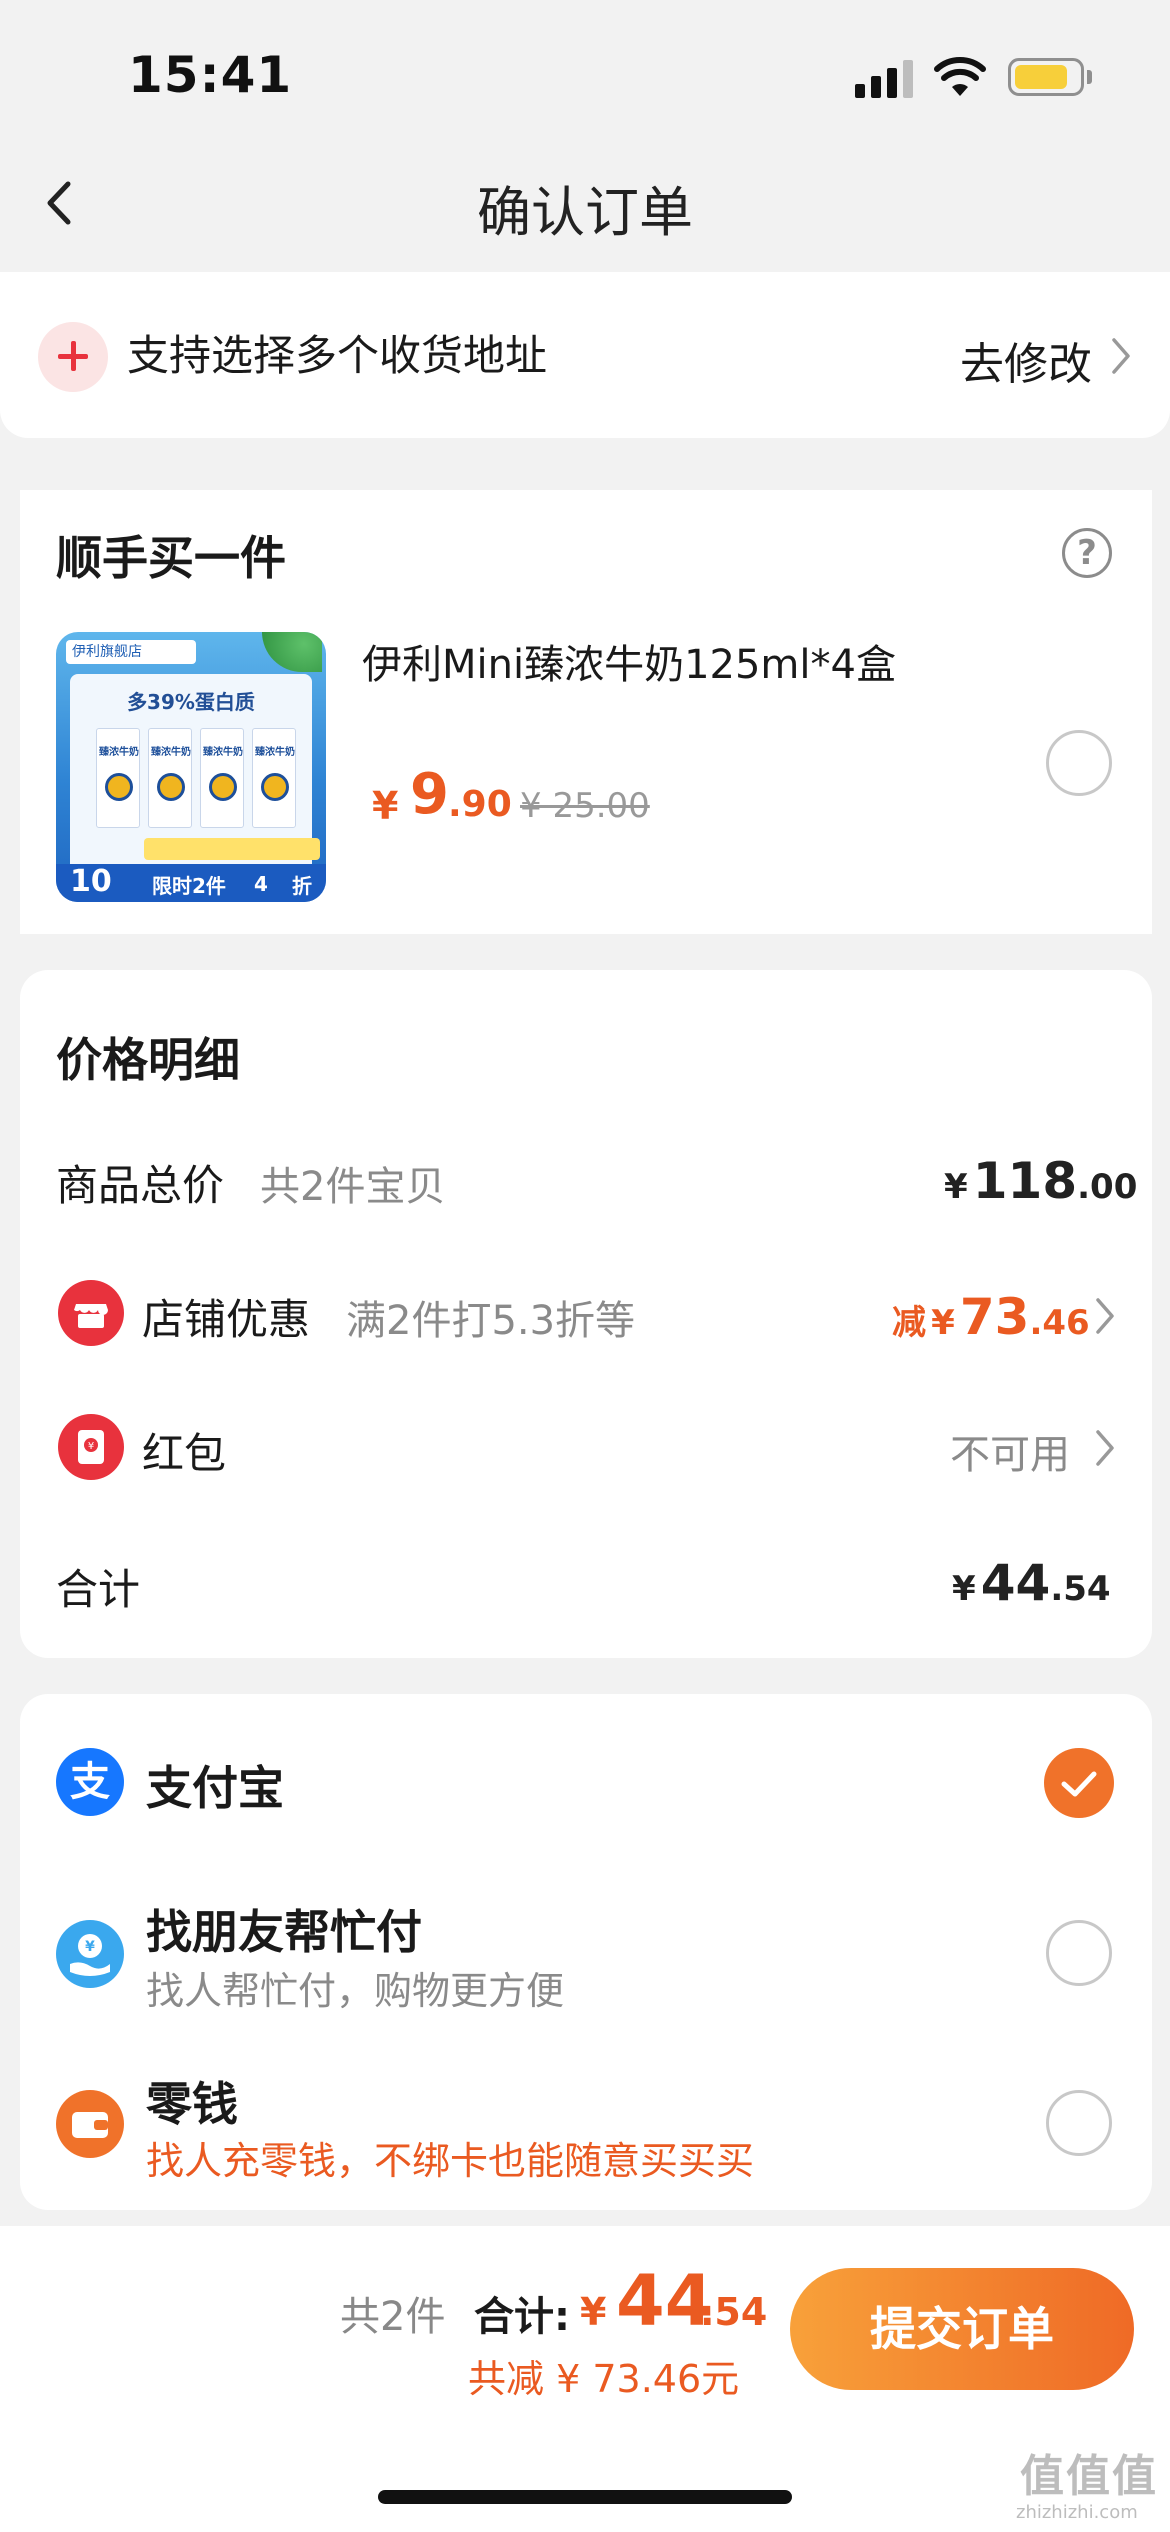  Describe the element at coordinates (337, 355) in the screenshot. I see `multi-address-text: 支持选择多个收货地址` at that location.